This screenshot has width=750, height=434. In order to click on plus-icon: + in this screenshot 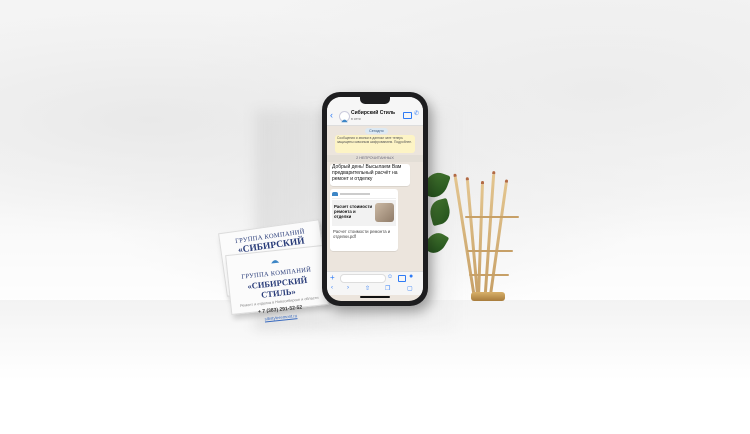, I will do `click(332, 277)`.